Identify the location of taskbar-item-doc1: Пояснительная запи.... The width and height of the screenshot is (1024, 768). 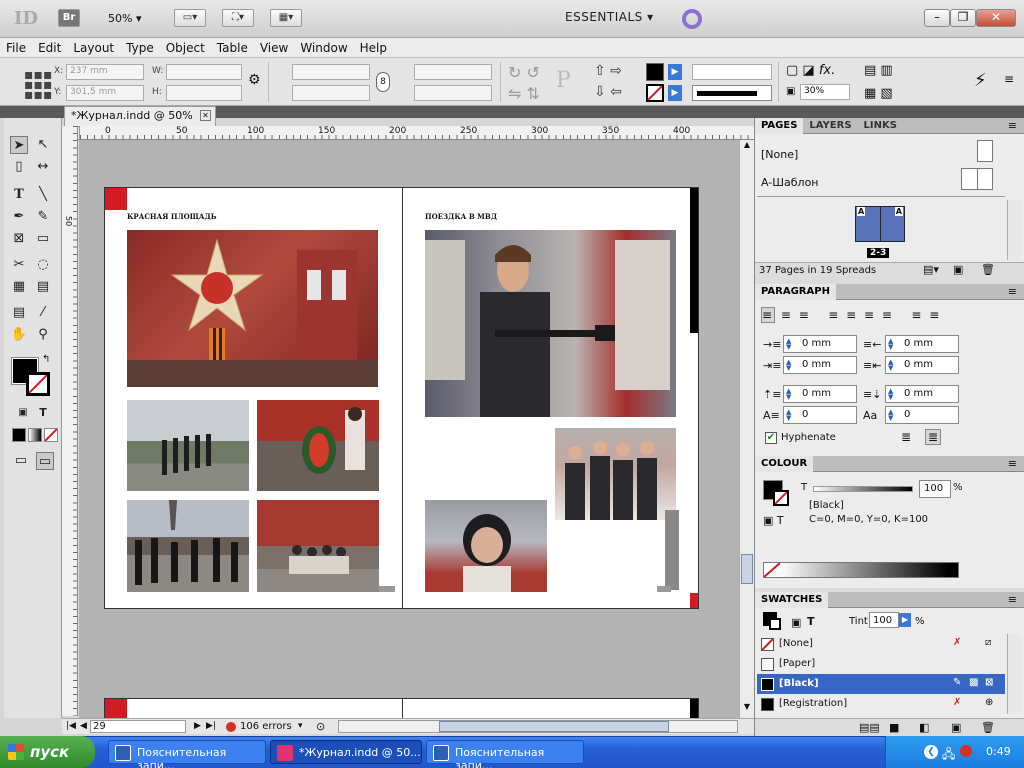
(187, 754).